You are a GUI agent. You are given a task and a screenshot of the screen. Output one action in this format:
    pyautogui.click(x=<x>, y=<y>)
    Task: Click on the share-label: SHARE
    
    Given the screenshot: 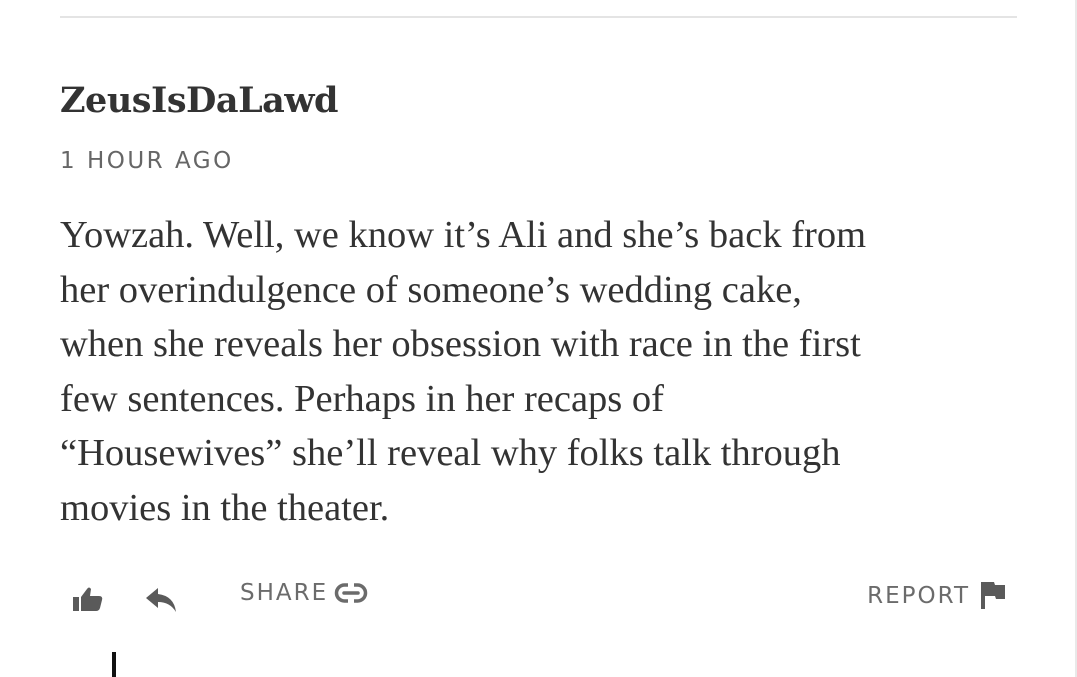 What is the action you would take?
    pyautogui.click(x=284, y=593)
    